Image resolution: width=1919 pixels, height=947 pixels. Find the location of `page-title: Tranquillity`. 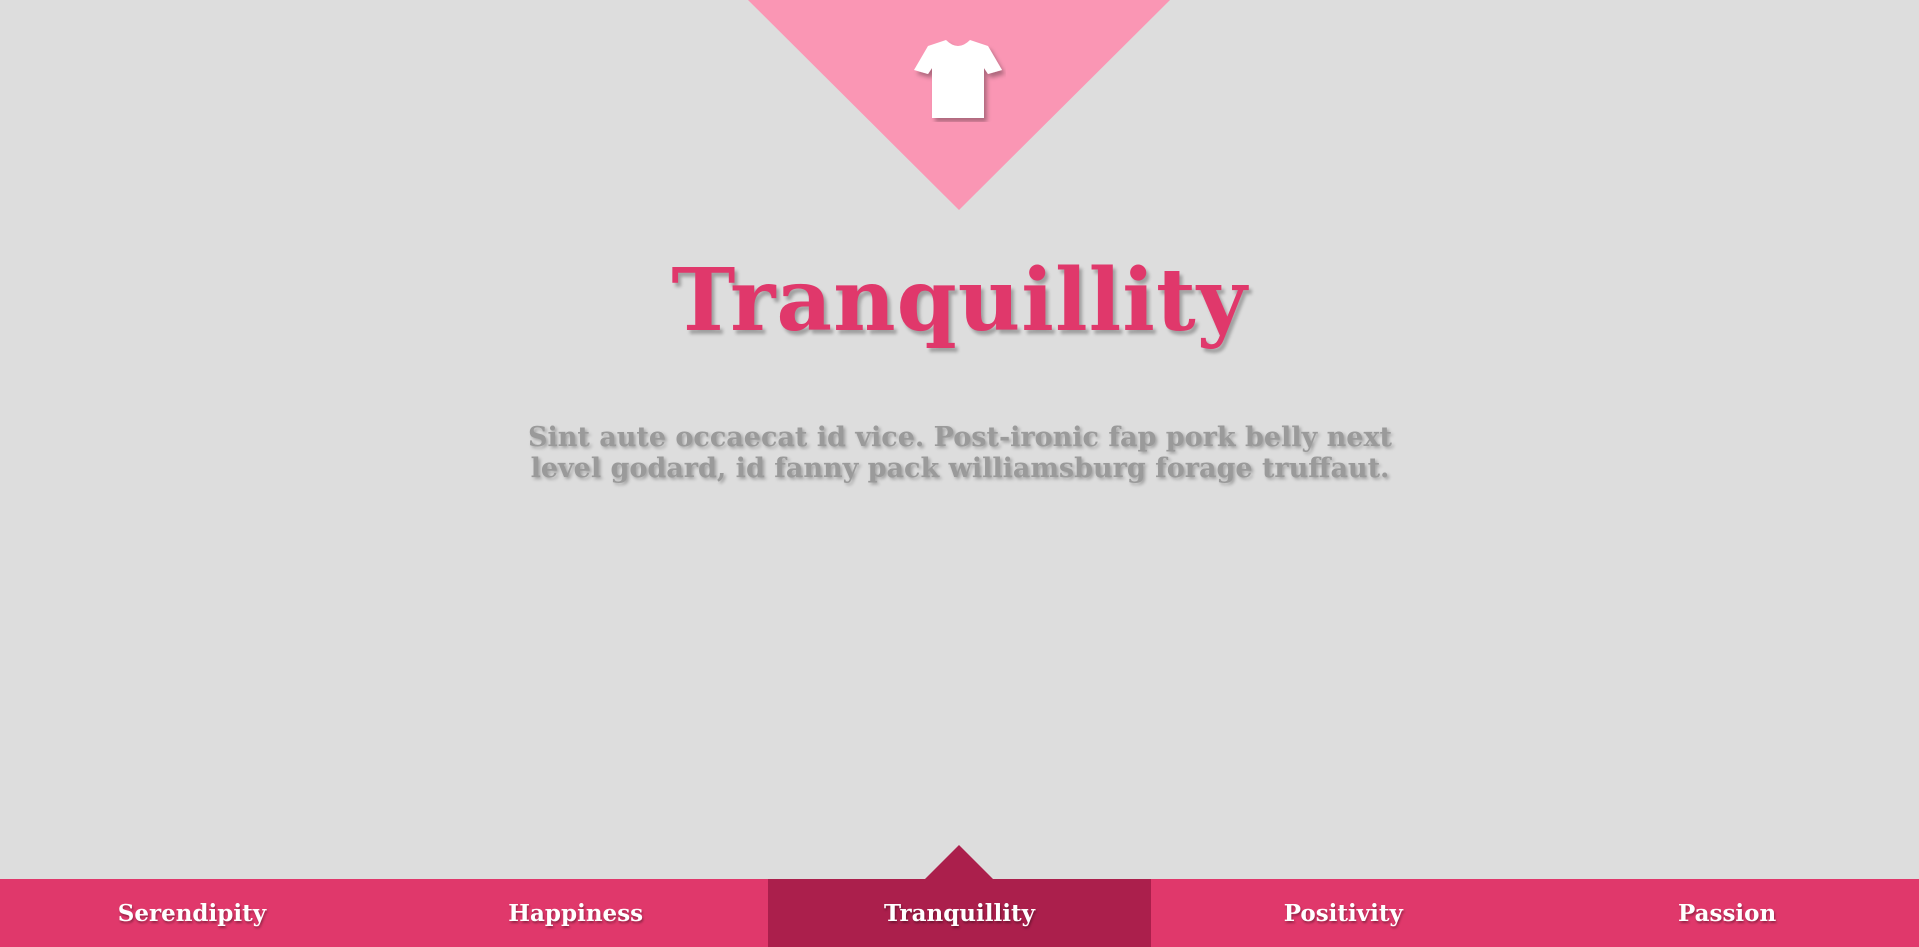

page-title: Tranquillity is located at coordinates (959, 300).